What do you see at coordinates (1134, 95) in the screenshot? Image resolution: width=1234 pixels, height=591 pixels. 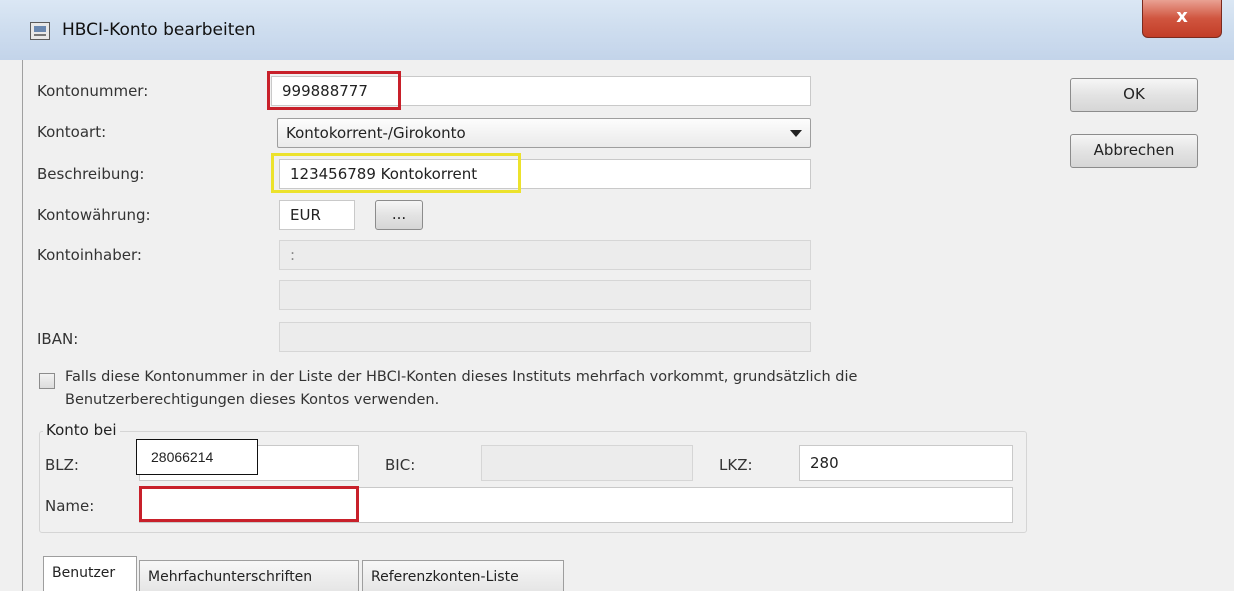 I see `ok-button: OK` at bounding box center [1134, 95].